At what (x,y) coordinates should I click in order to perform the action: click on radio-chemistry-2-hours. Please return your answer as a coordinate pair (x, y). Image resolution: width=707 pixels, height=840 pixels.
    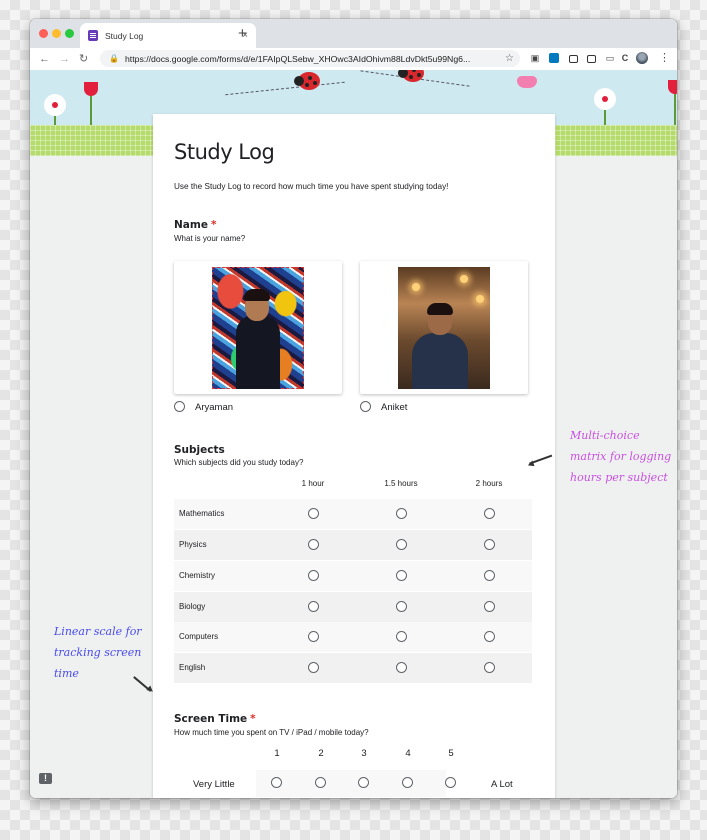
    Looking at the image, I should click on (489, 575).